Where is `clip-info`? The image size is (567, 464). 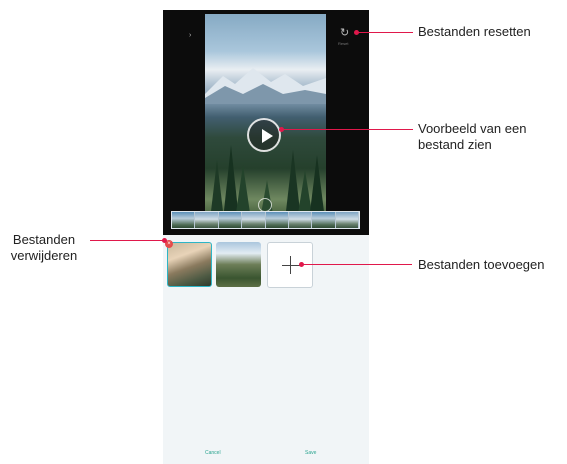 clip-info is located at coordinates (176, 36).